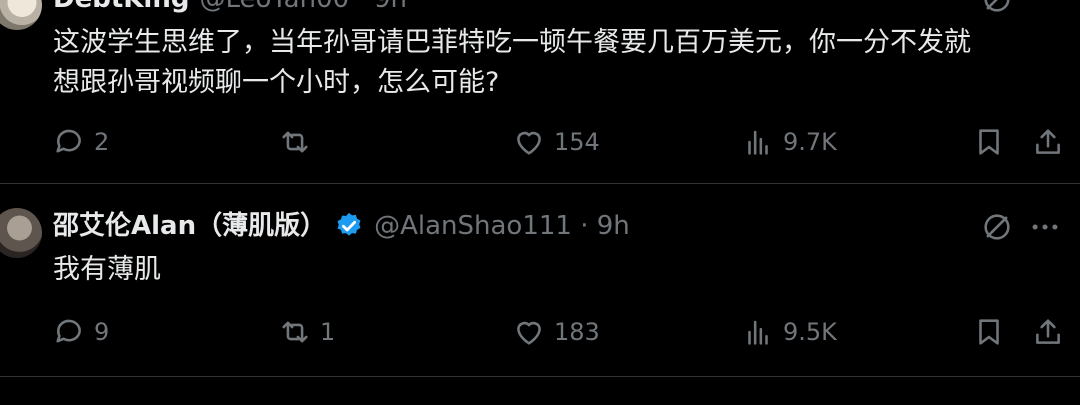 The image size is (1080, 405). What do you see at coordinates (102, 332) in the screenshot?
I see `reply-count: 9` at bounding box center [102, 332].